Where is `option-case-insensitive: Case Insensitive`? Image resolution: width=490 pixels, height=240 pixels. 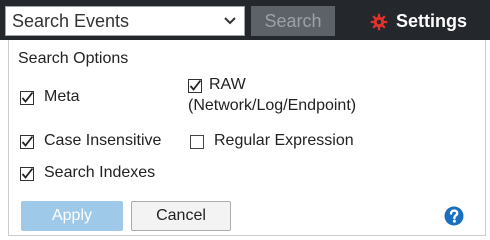
option-case-insensitive: Case Insensitive is located at coordinates (100, 142).